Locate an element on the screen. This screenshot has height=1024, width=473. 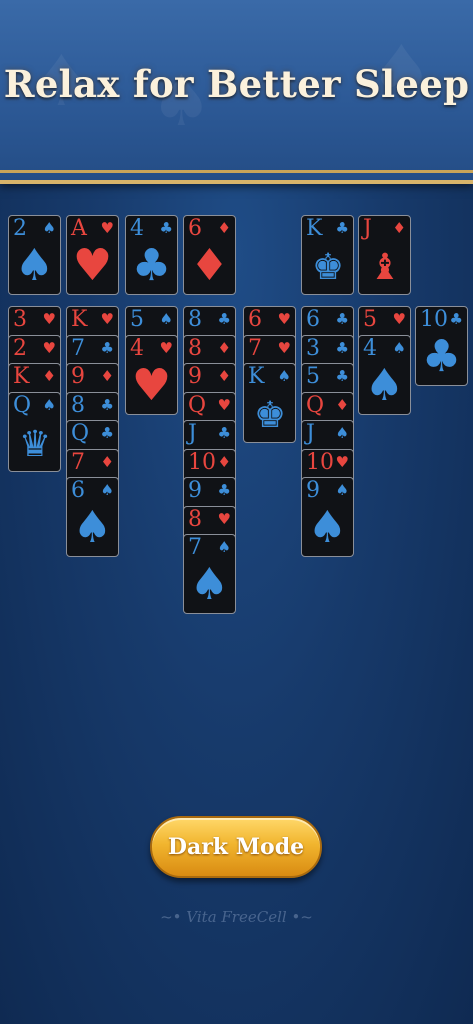
tableau-card: 6 ♠ ♠ is located at coordinates (92, 517).